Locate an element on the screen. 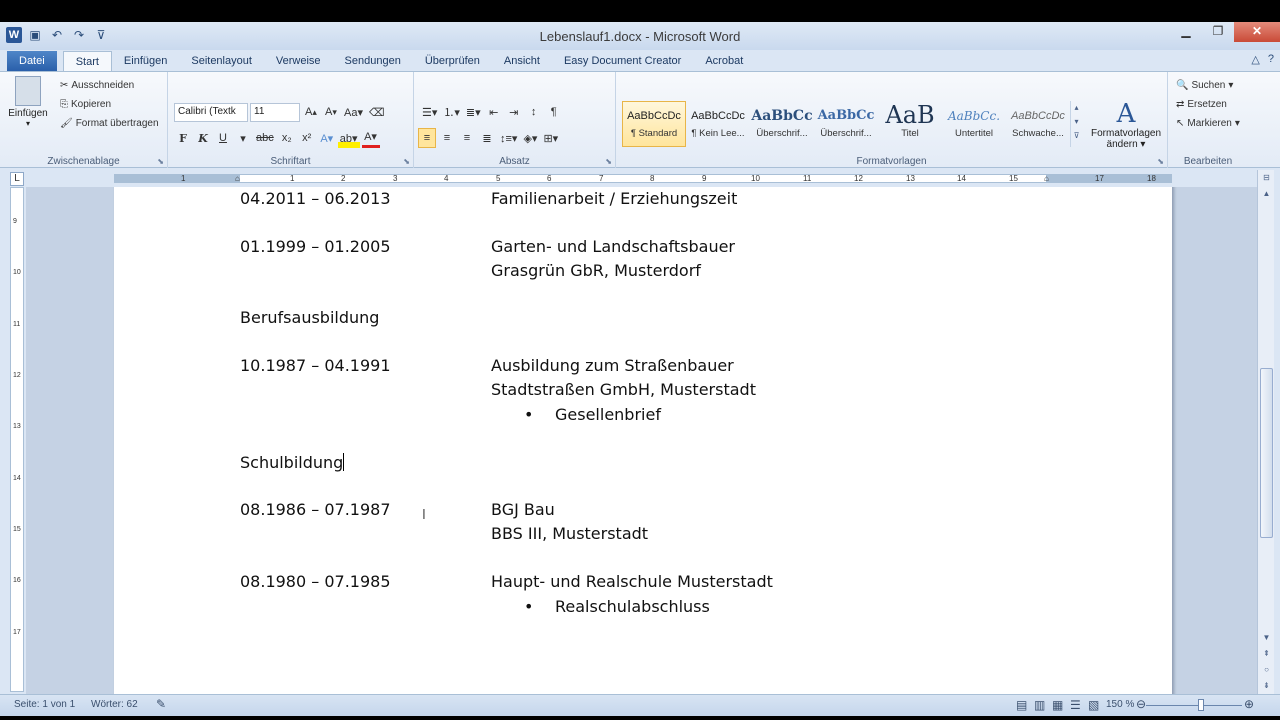  strikethrough-icon: abc is located at coordinates (265, 138).